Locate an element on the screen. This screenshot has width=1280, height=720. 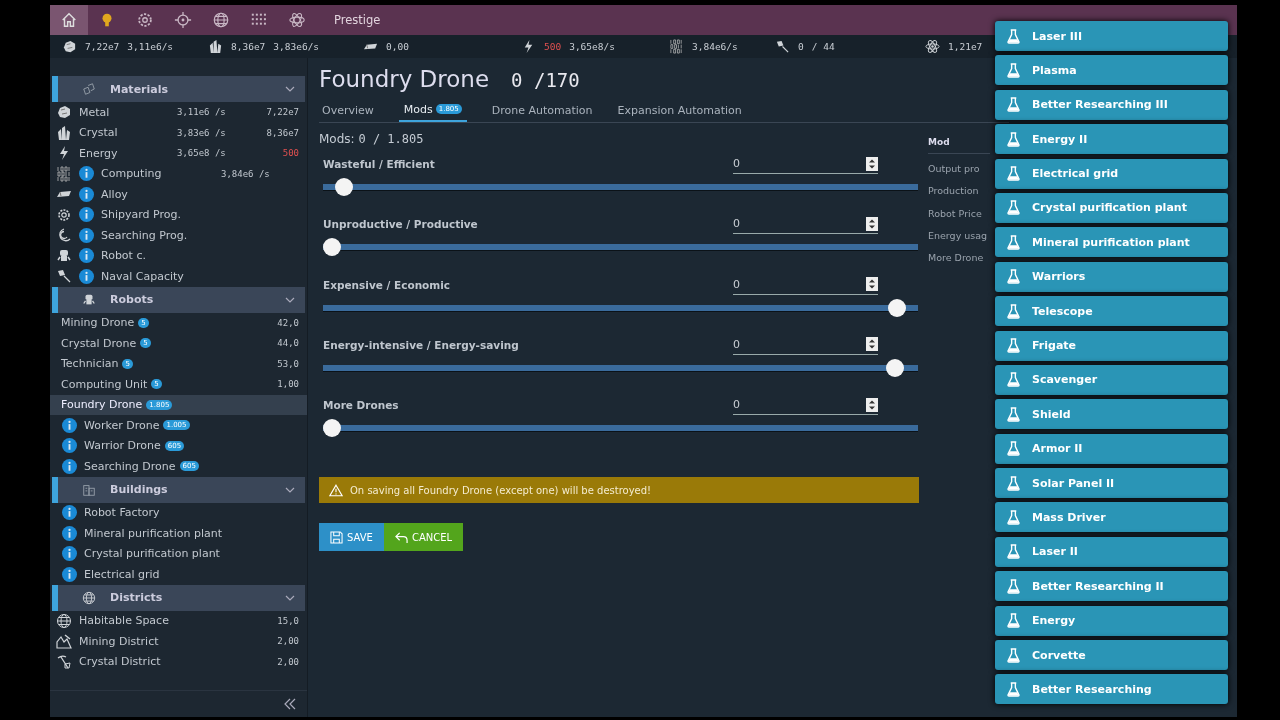
section-header: Robots is located at coordinates (178, 299).